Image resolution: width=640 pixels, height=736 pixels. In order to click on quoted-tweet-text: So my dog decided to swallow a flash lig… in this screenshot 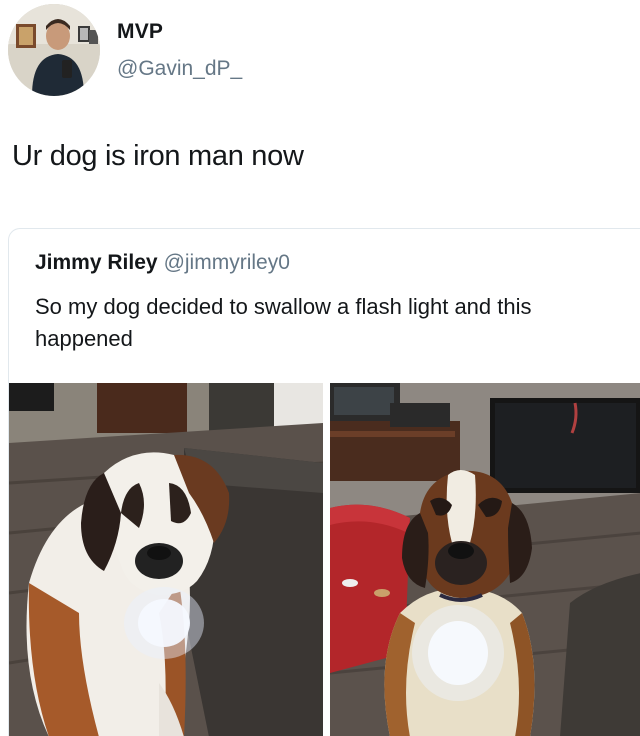, I will do `click(283, 322)`.